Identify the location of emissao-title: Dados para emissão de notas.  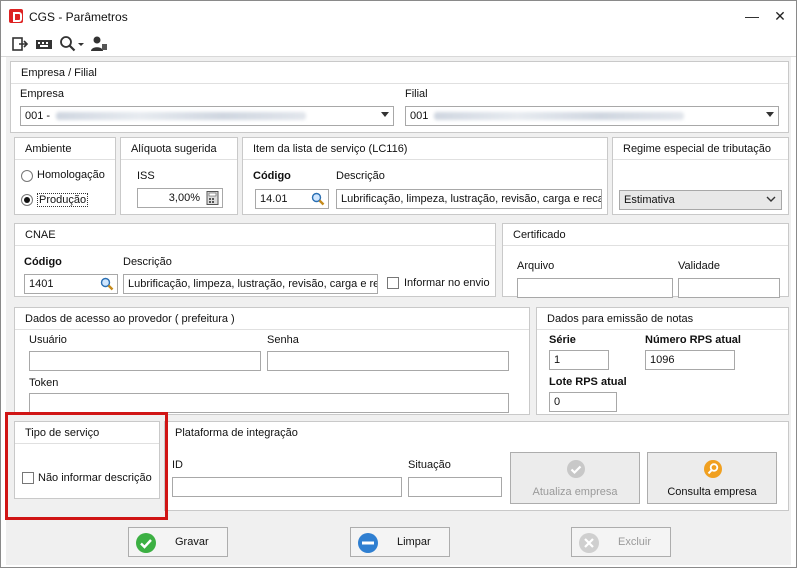
(662, 319).